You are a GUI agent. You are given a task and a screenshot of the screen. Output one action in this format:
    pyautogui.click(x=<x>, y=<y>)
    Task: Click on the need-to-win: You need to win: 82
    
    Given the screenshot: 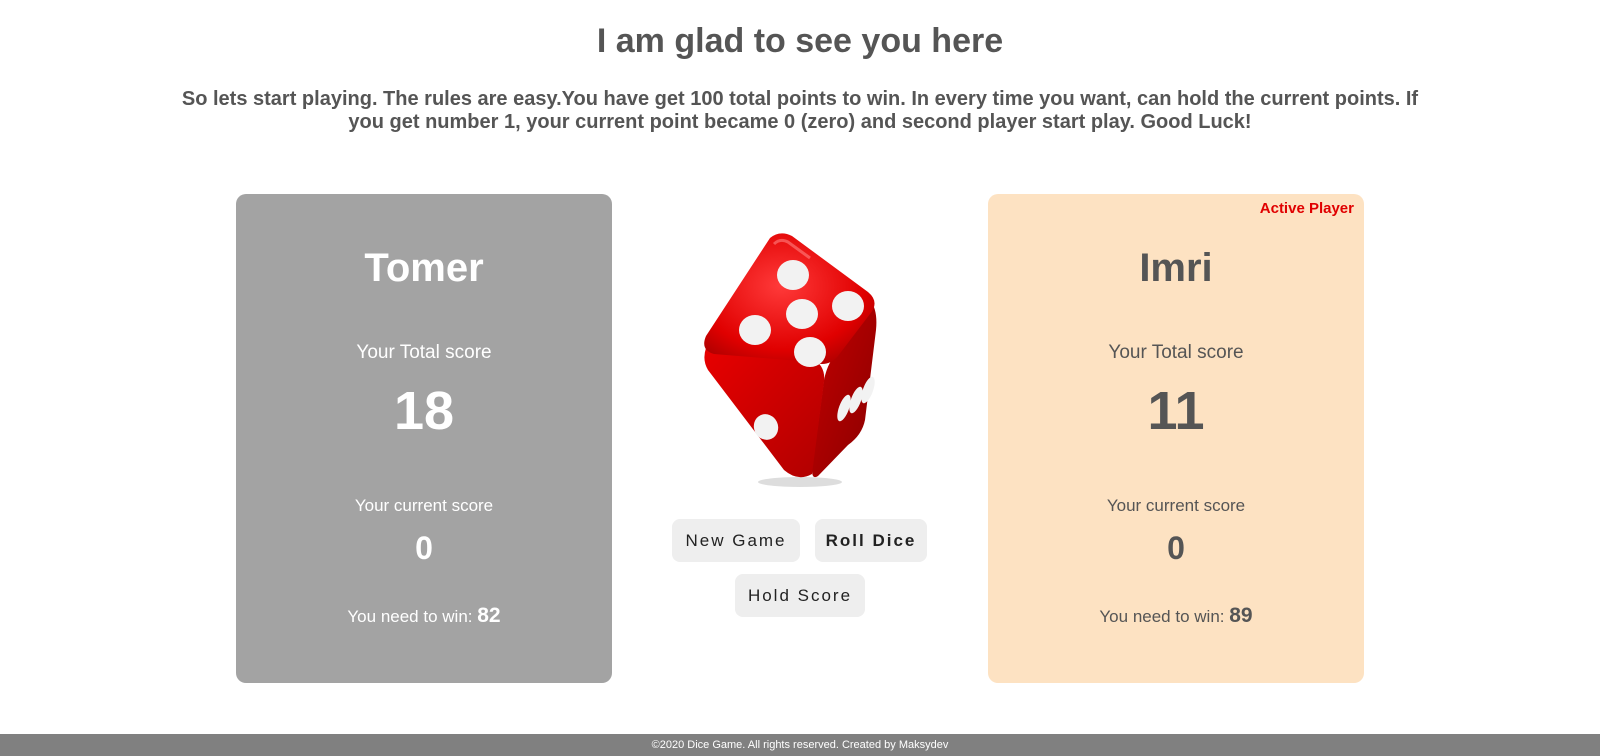 What is the action you would take?
    pyautogui.click(x=424, y=616)
    